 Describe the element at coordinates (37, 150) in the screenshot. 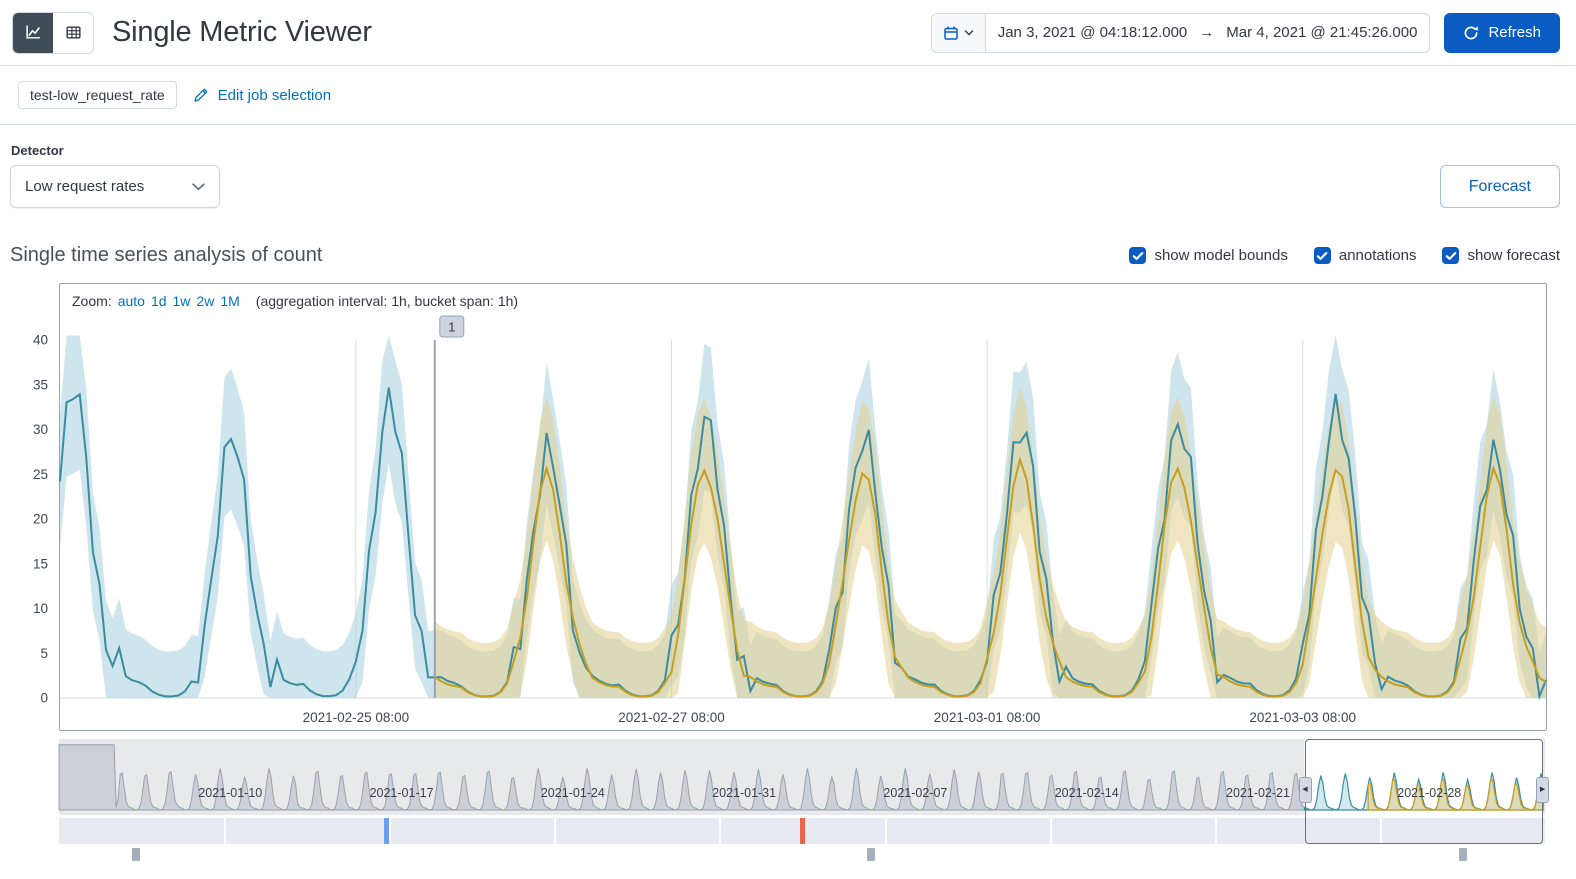

I see `detector-label: Detector` at that location.